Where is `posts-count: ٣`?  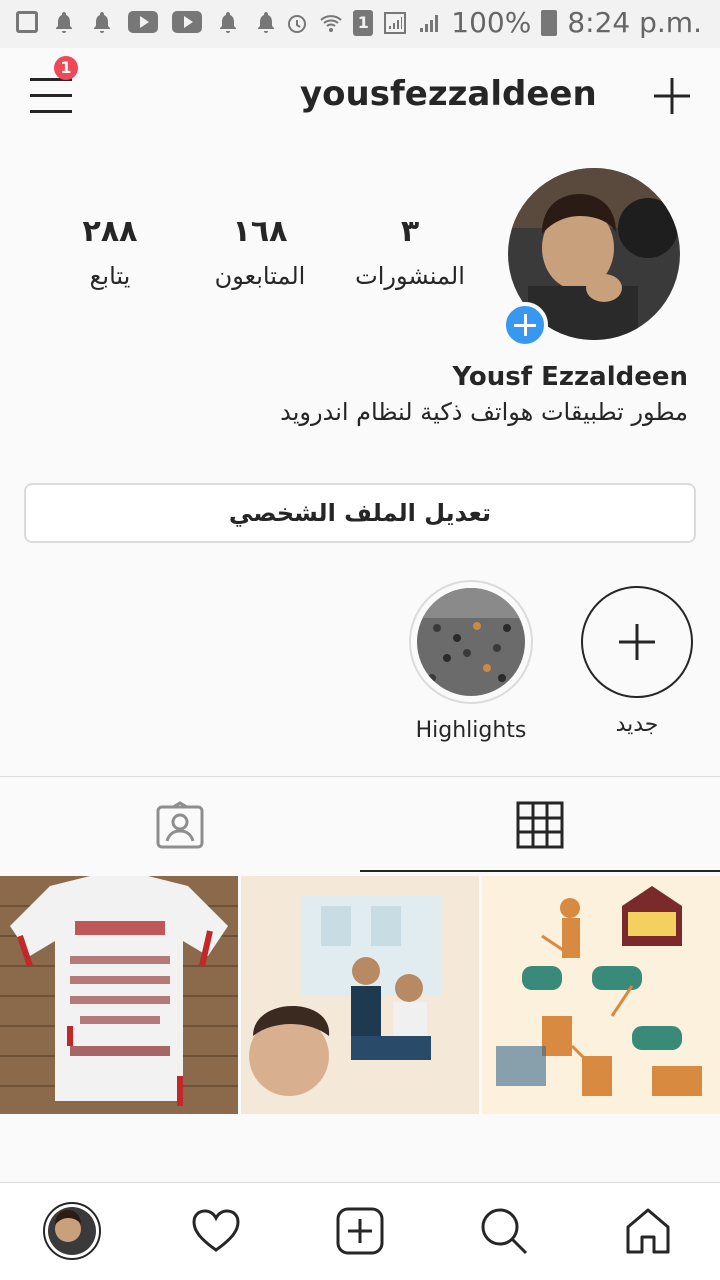
posts-count: ٣ is located at coordinates (410, 231).